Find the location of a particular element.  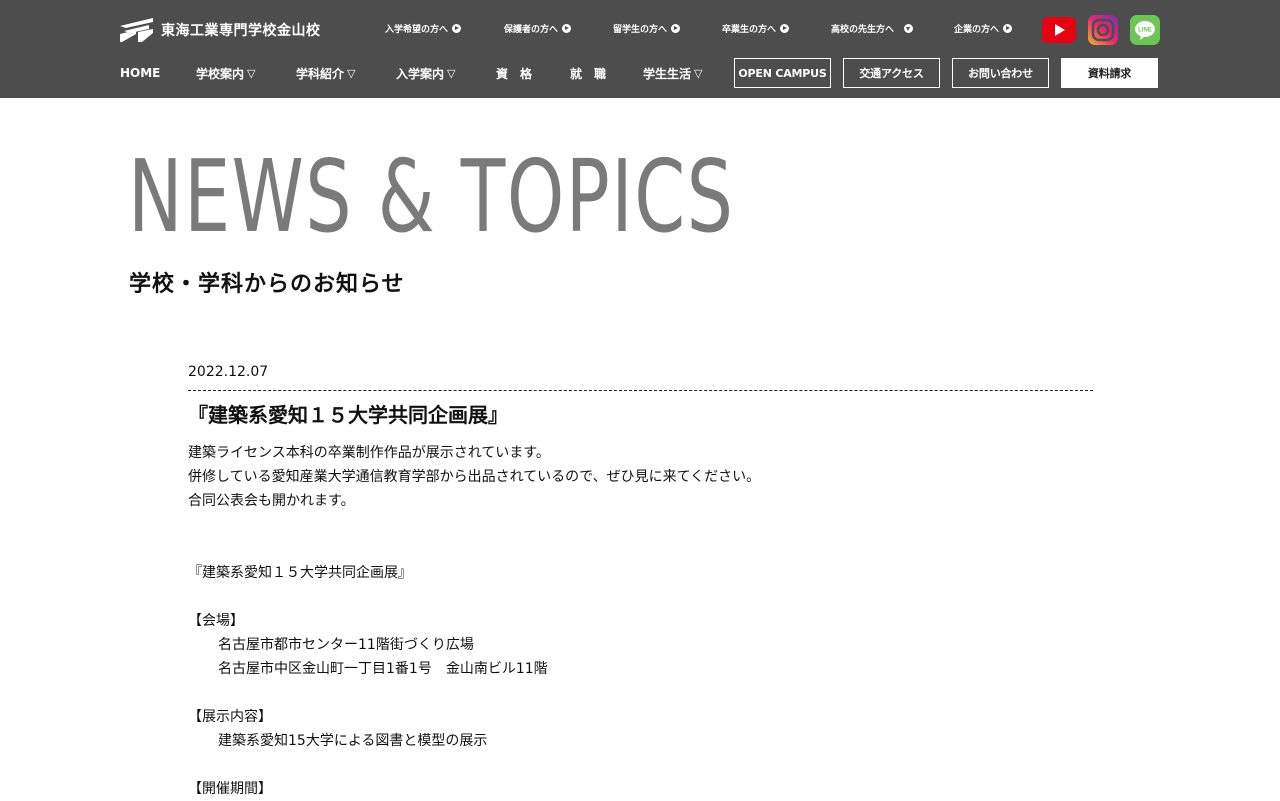

instagram-icon is located at coordinates (1103, 30).